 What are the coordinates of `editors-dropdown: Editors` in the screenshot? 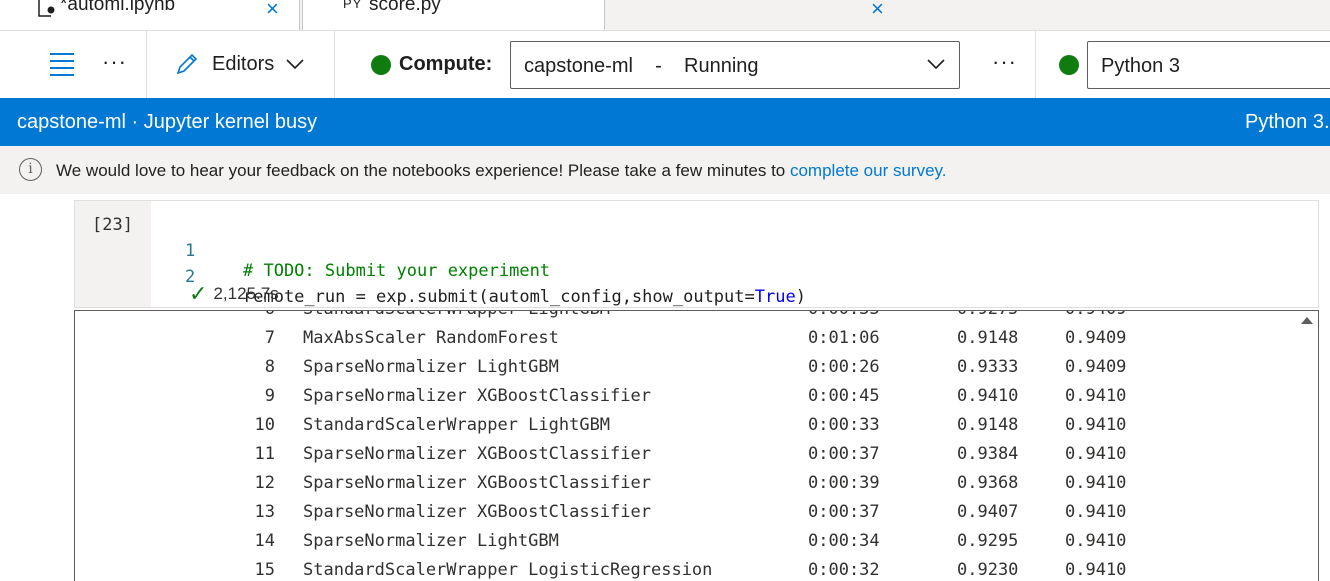 It's located at (245, 64).